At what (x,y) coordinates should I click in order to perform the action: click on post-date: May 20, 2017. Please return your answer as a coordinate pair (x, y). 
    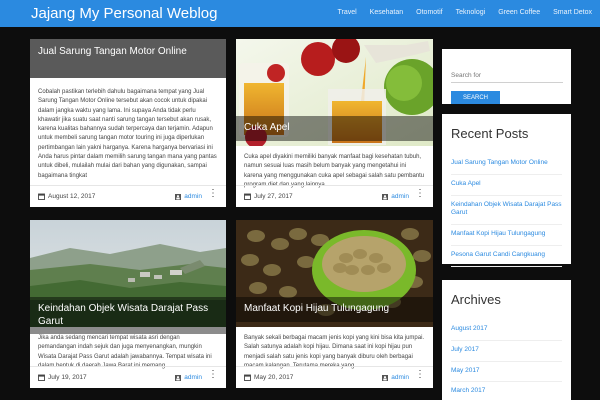
    Looking at the image, I should click on (268, 377).